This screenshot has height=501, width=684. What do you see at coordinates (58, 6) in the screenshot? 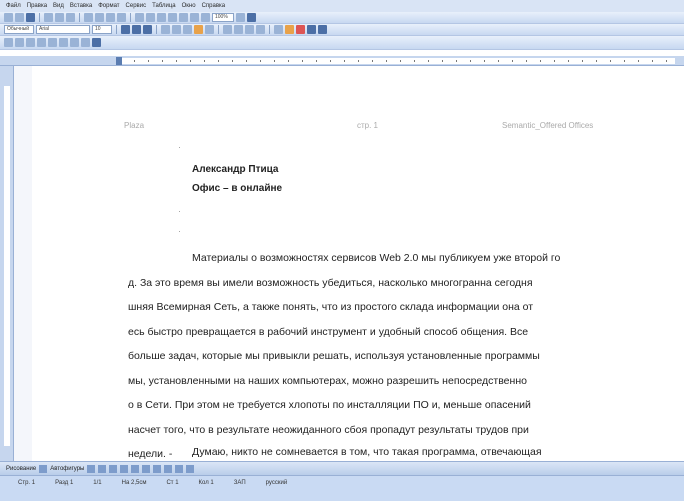
I see `menu-view: Вид` at bounding box center [58, 6].